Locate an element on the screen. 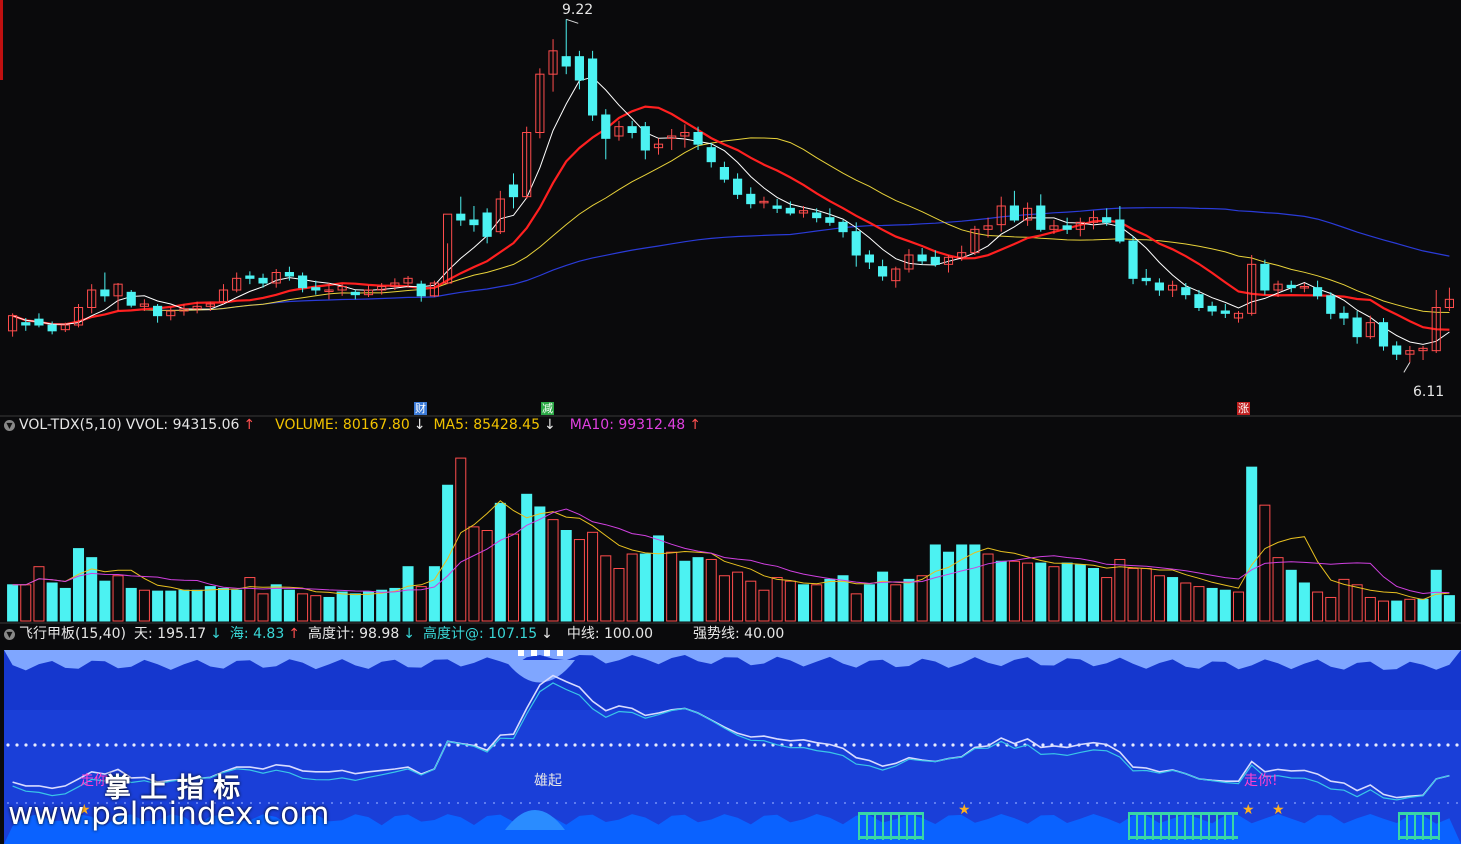  event-marker-jian: 减 is located at coordinates (547, 408).